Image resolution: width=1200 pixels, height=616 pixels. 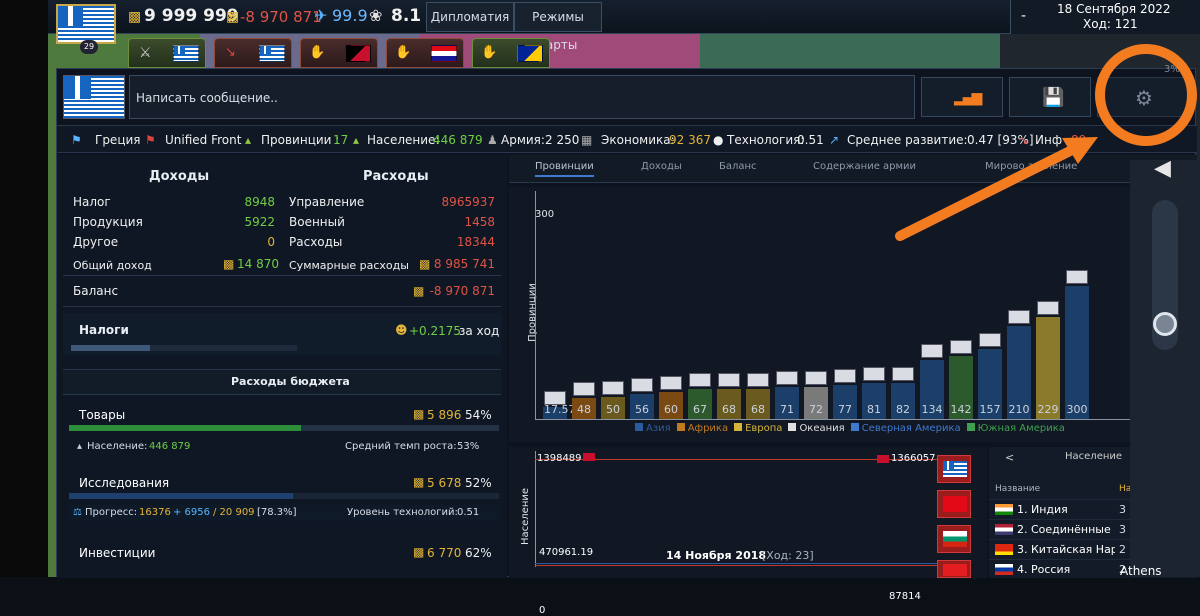 What do you see at coordinates (470, 17) in the screenshot?
I see `diplomacy-button: Дипломатия` at bounding box center [470, 17].